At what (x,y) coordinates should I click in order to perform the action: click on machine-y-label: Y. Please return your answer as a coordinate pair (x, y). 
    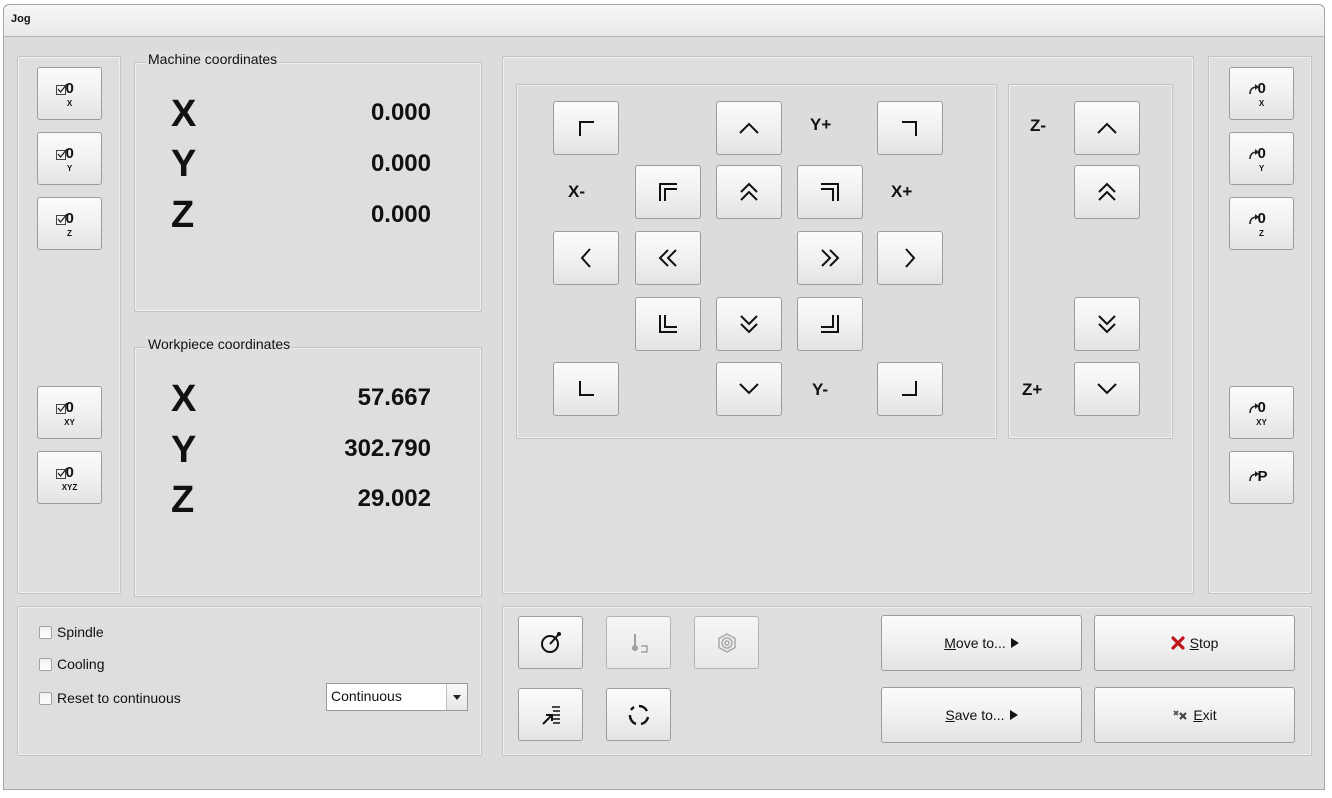
    Looking at the image, I should click on (184, 164).